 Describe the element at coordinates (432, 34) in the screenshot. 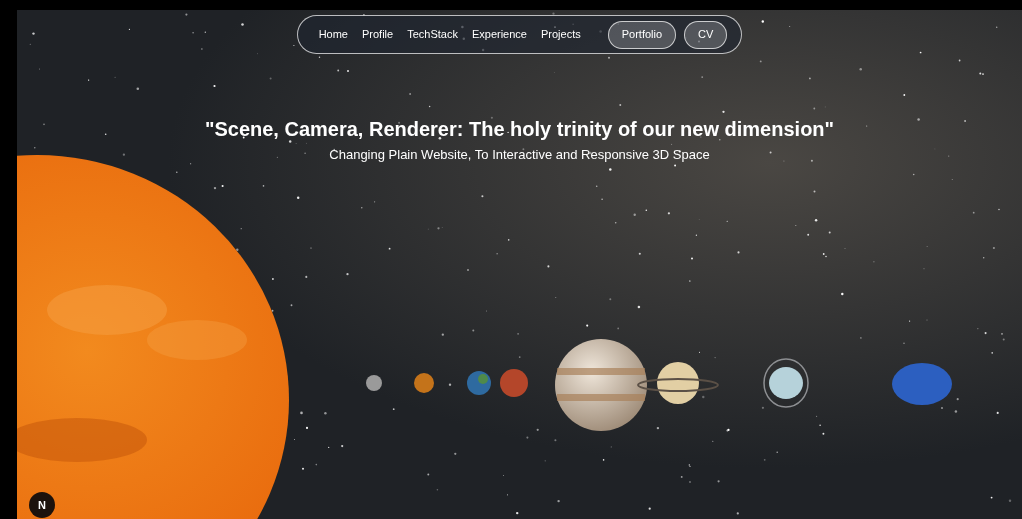

I see `nav-link: TechStack` at that location.